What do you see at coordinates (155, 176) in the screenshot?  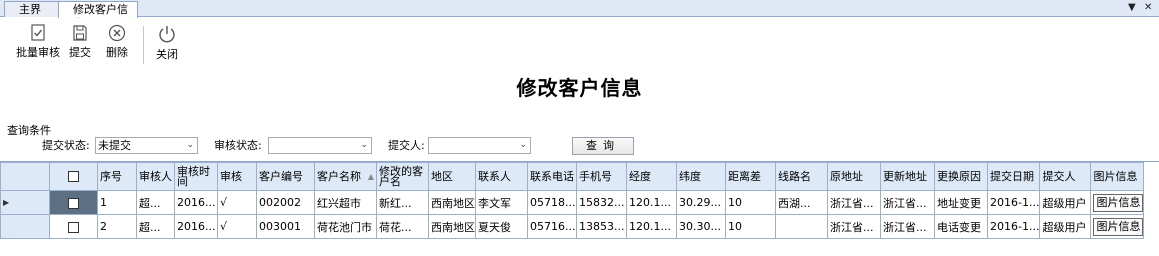 I see `column-header: 审核人` at bounding box center [155, 176].